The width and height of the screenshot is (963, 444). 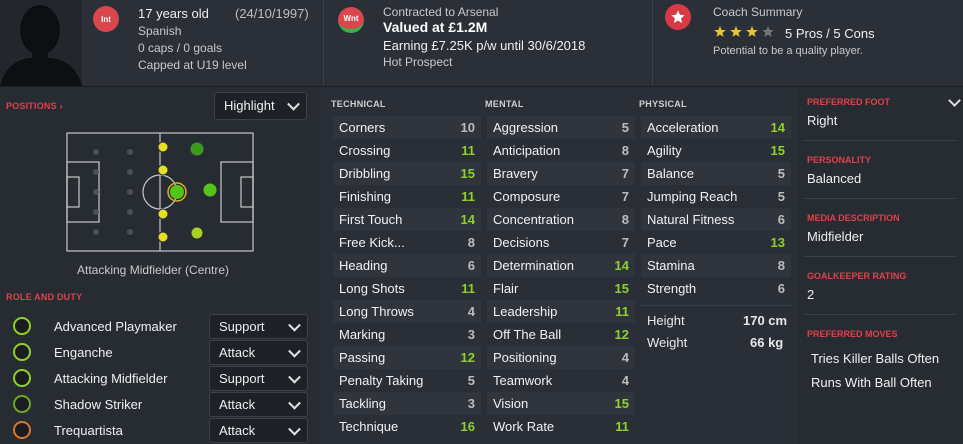 What do you see at coordinates (365, 150) in the screenshot?
I see `attribute-name: Crossing` at bounding box center [365, 150].